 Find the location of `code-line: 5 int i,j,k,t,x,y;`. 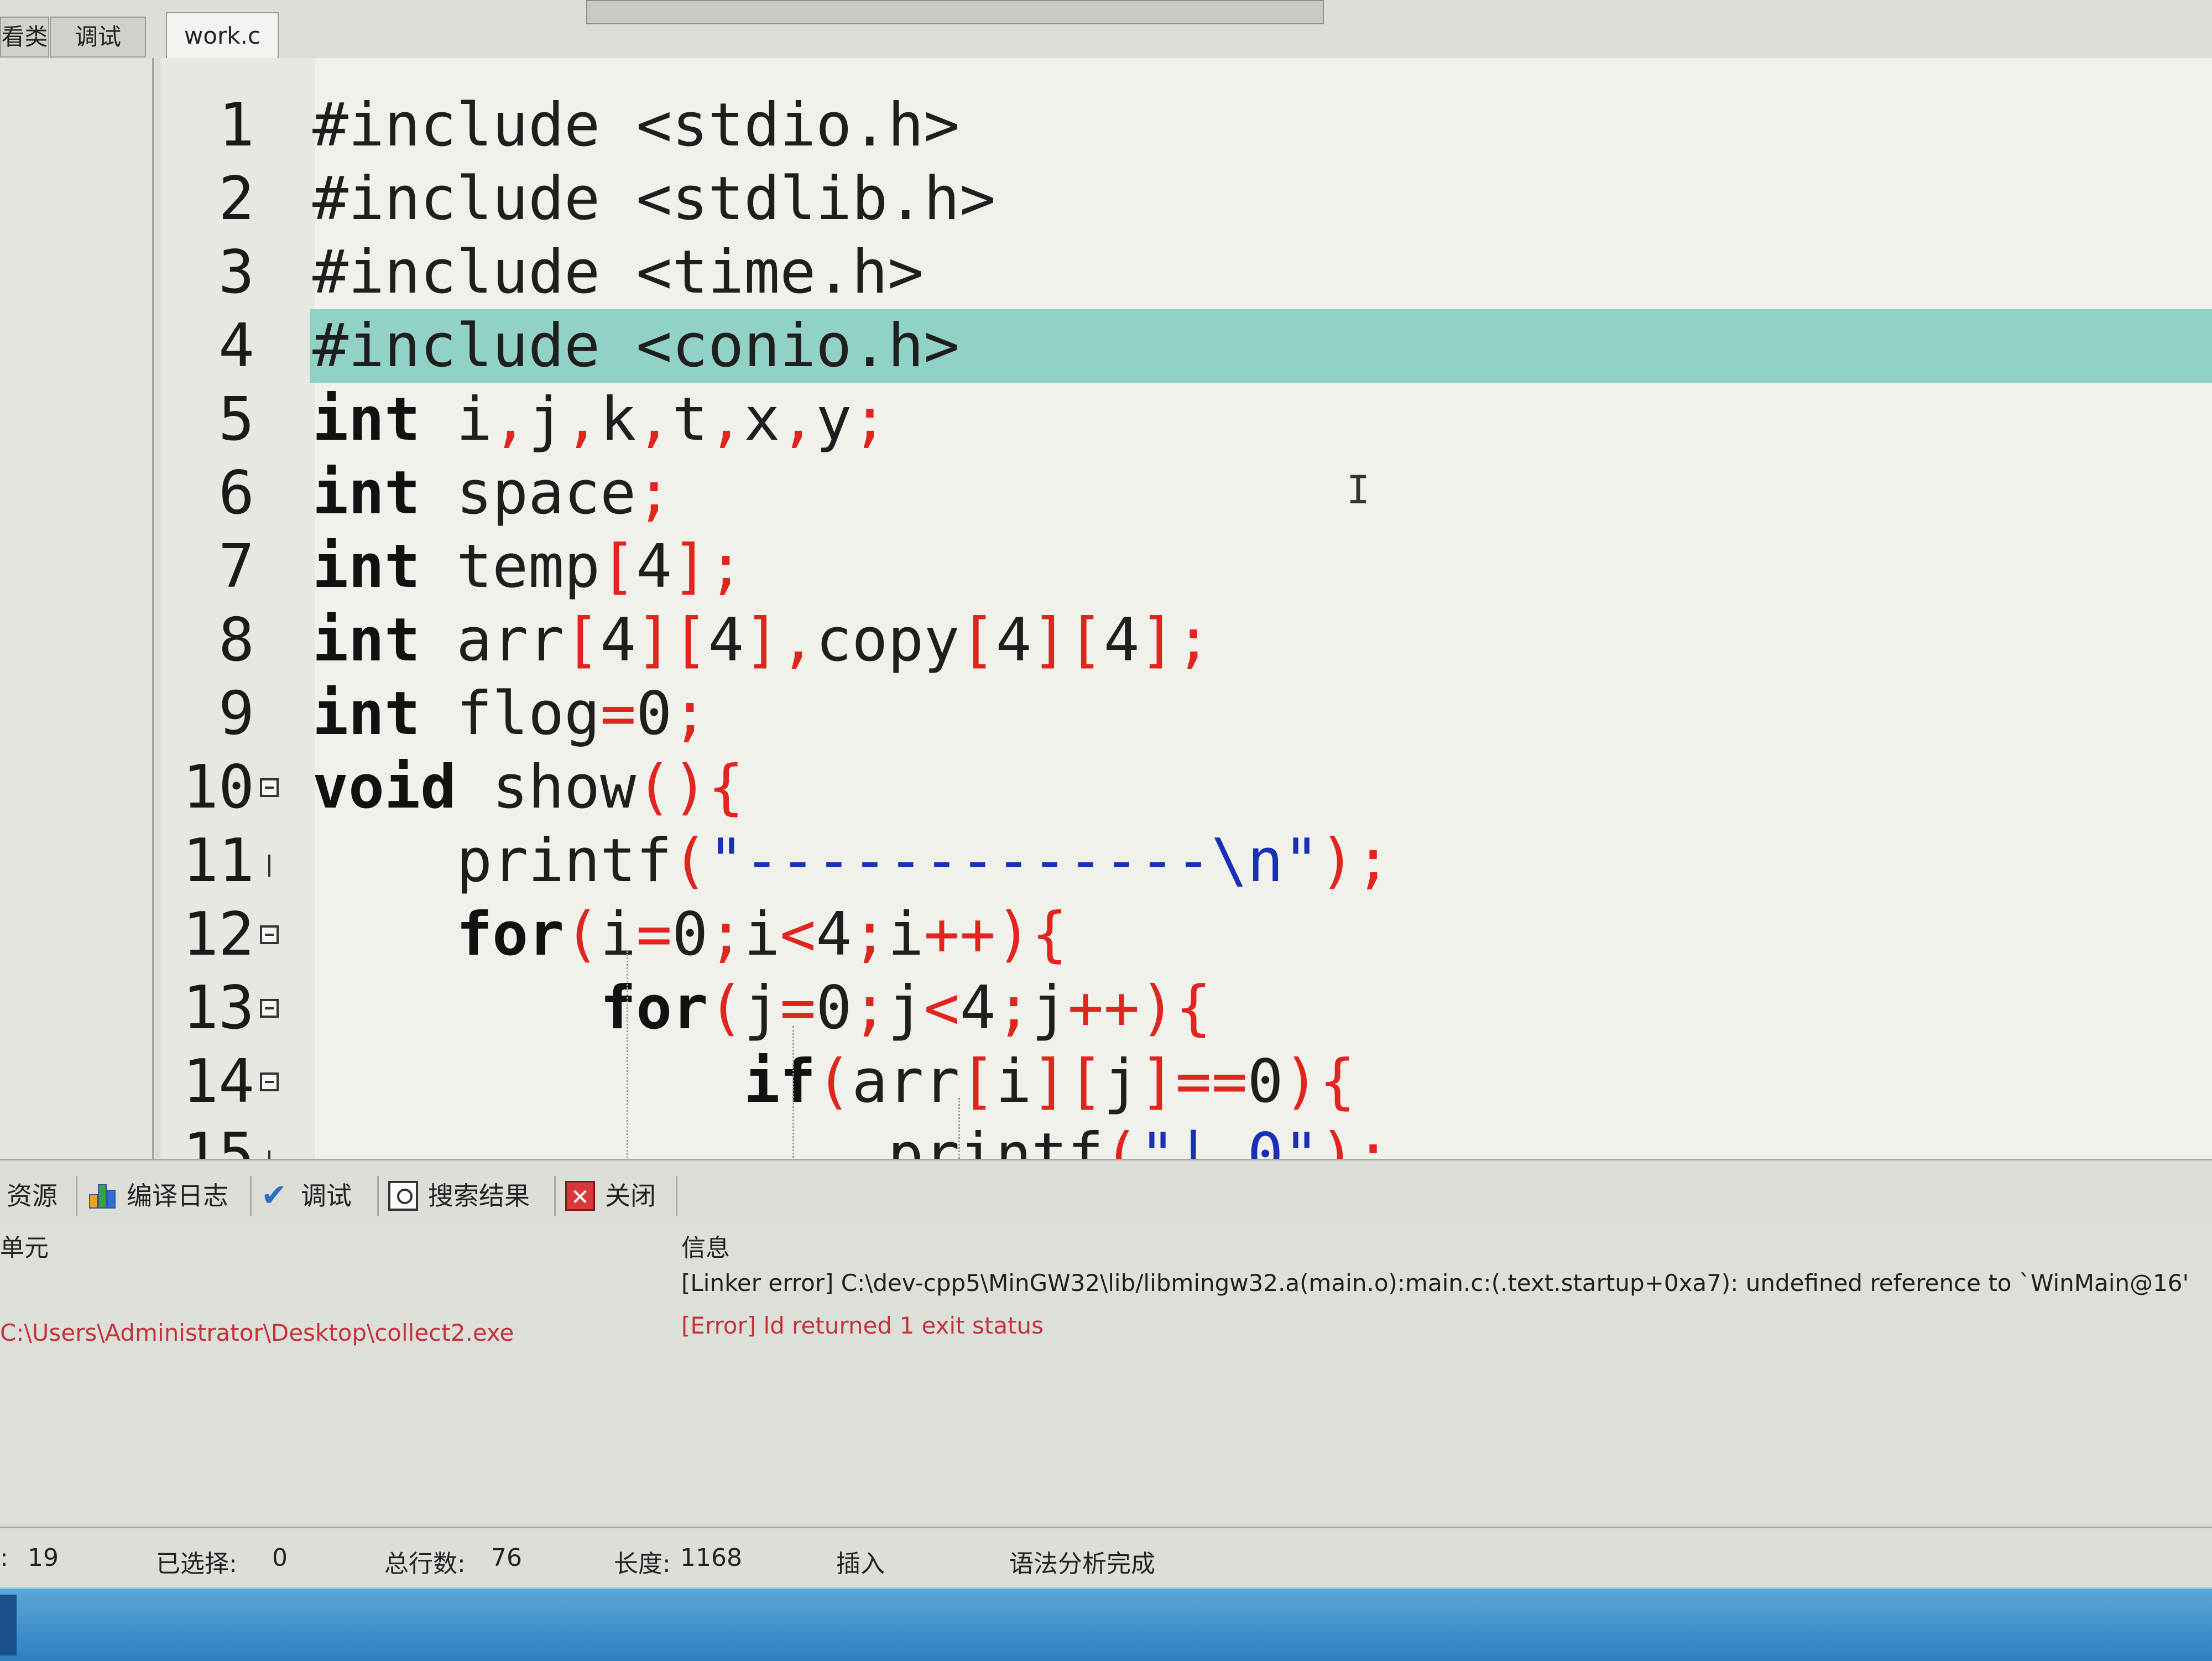

code-line: 5 int i,j,k,t,x,y; is located at coordinates (1186, 419).